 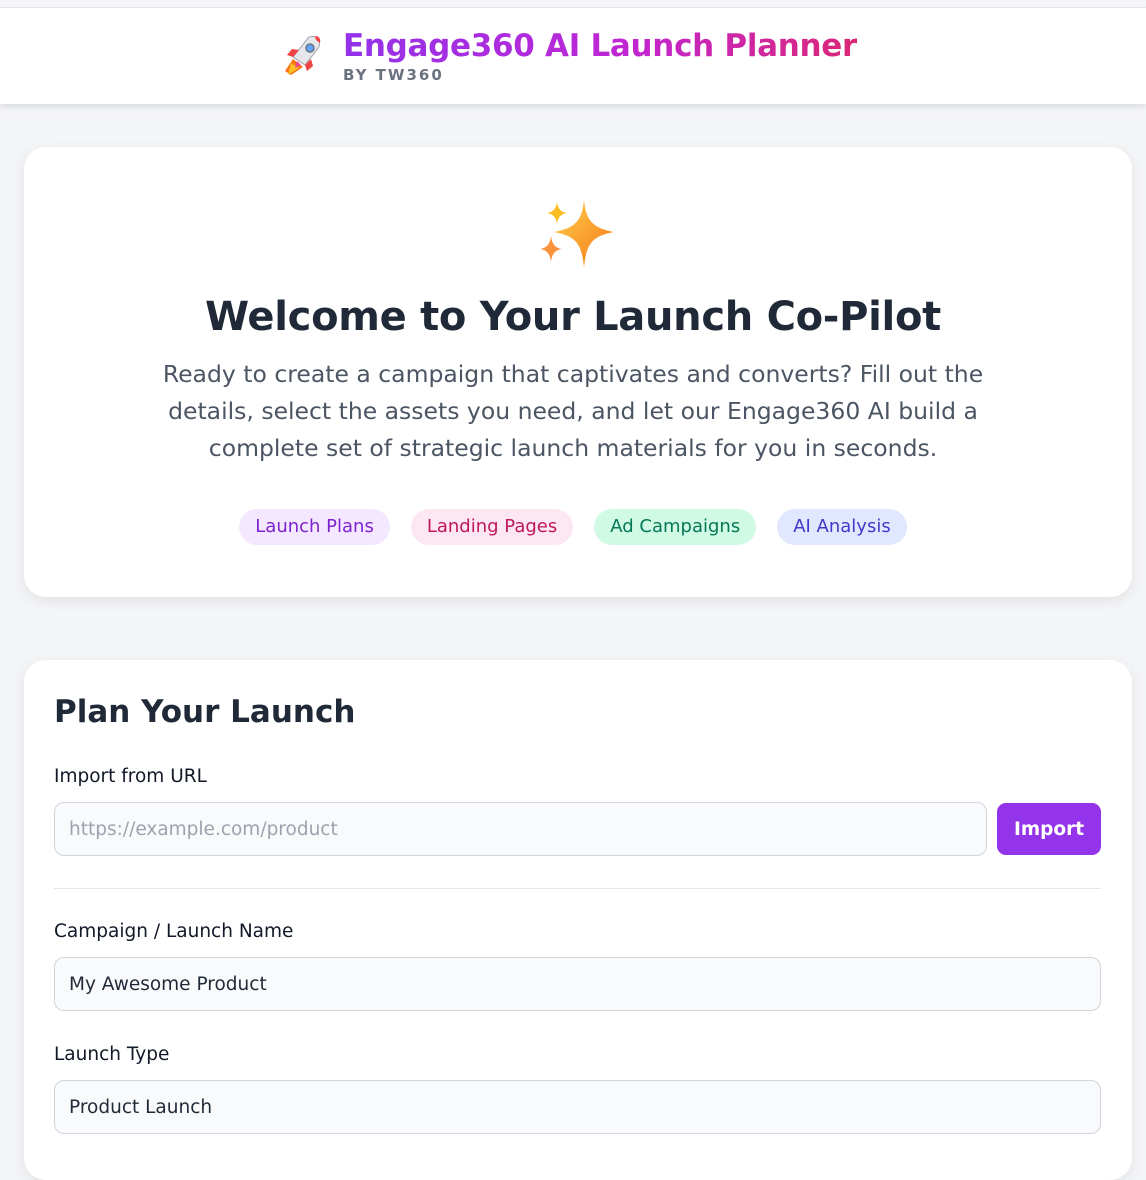 I want to click on import-button: Import, so click(x=1049, y=829).